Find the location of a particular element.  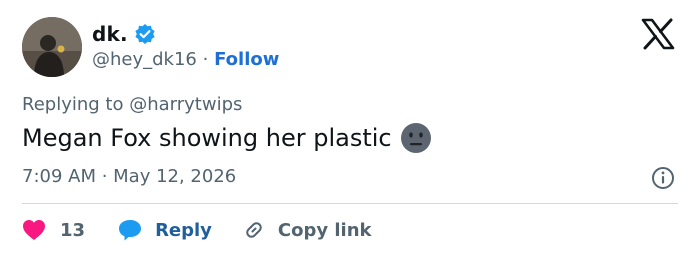

verified-badge-icon is located at coordinates (145, 34).